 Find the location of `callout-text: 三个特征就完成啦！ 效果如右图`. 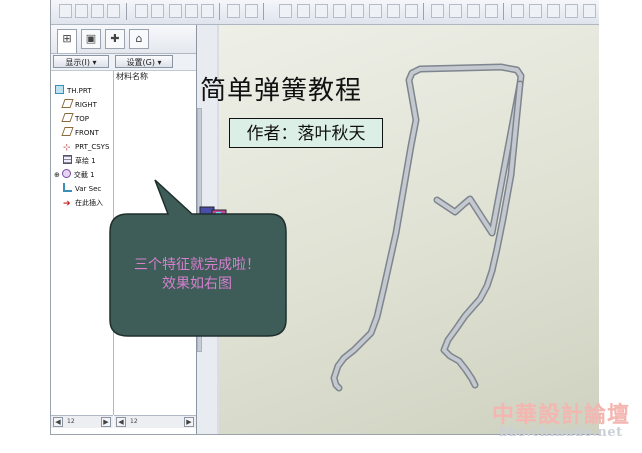

callout-text: 三个特征就完成啦！ 效果如右图 is located at coordinates (197, 275).